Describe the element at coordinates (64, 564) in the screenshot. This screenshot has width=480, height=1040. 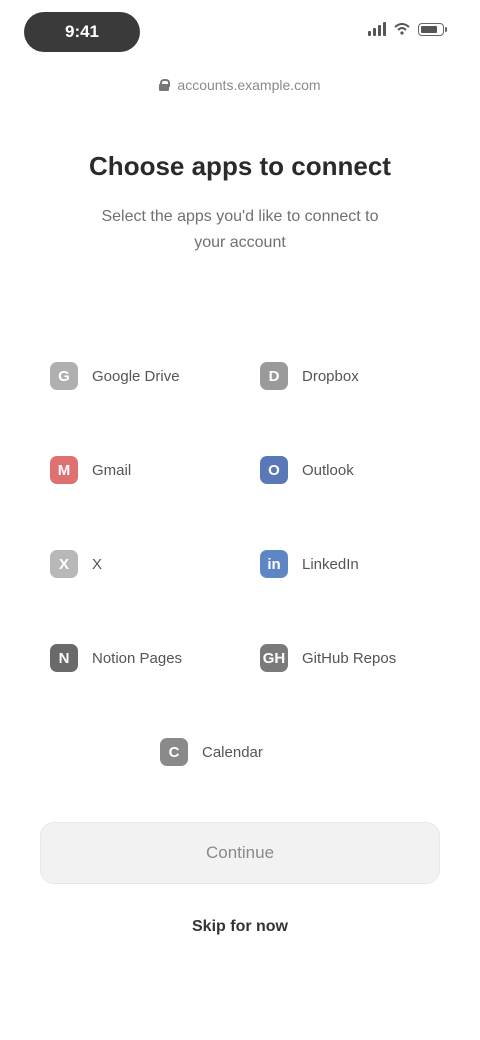
I see `x-icon: X` at that location.